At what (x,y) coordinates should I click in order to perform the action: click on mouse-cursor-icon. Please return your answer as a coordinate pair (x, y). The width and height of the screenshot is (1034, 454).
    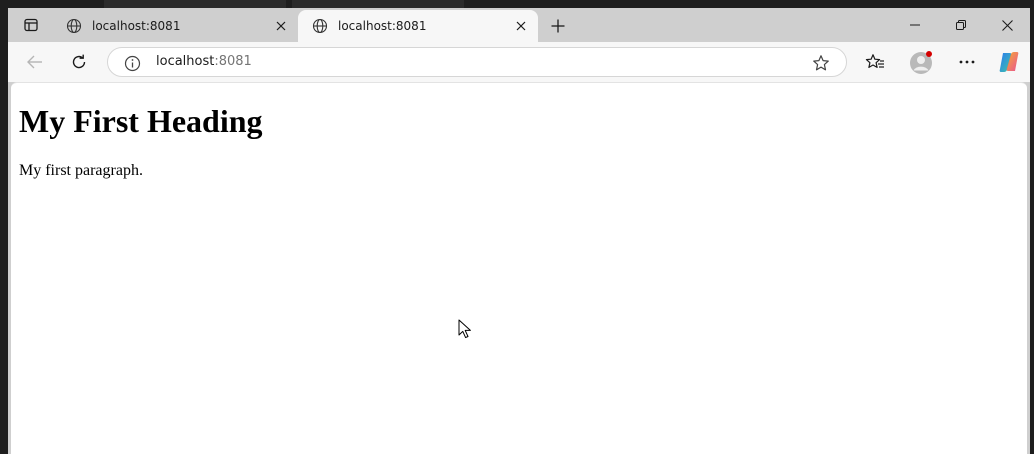
    Looking at the image, I should click on (464, 329).